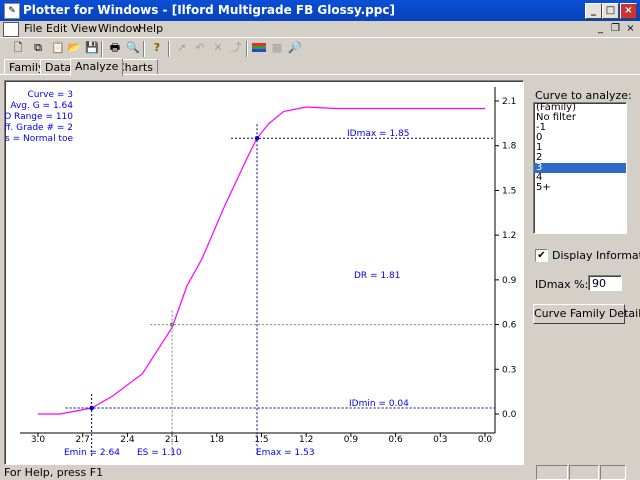 The width and height of the screenshot is (640, 480). What do you see at coordinates (18, 48) in the screenshot?
I see `new-icon: 🗋` at bounding box center [18, 48].